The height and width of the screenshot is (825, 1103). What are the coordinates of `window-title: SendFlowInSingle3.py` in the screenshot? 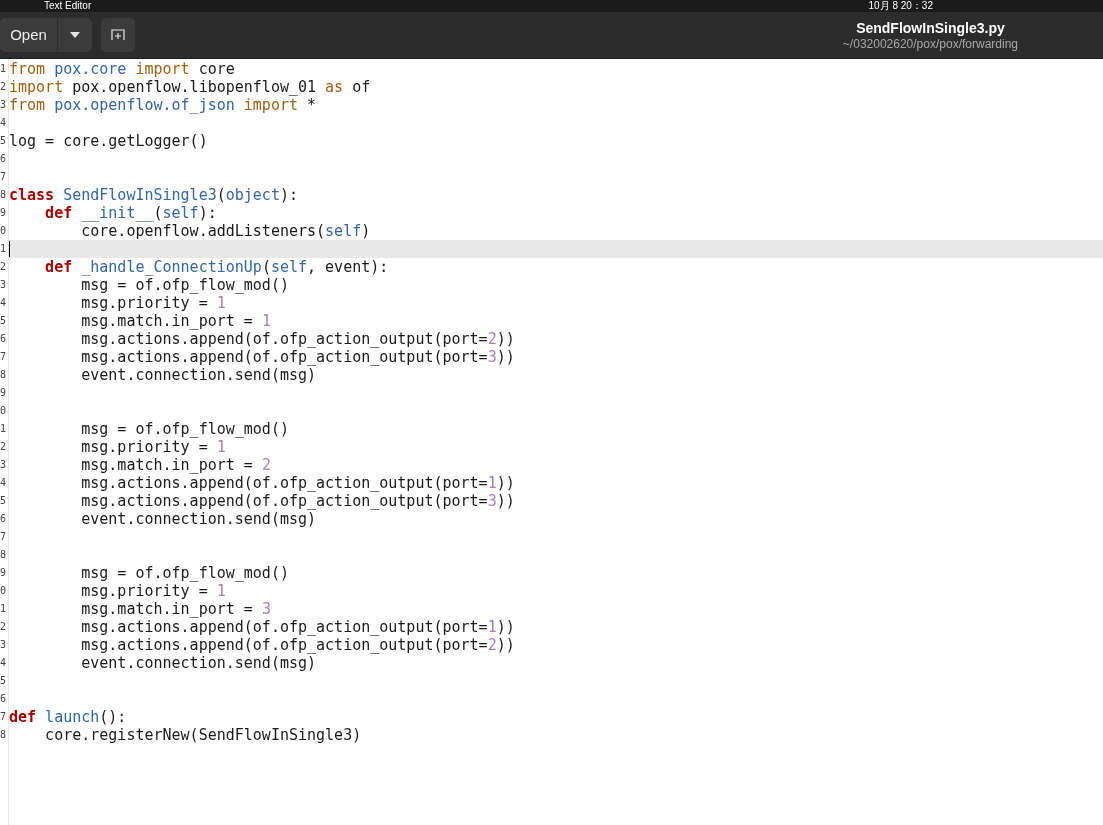 It's located at (930, 28).